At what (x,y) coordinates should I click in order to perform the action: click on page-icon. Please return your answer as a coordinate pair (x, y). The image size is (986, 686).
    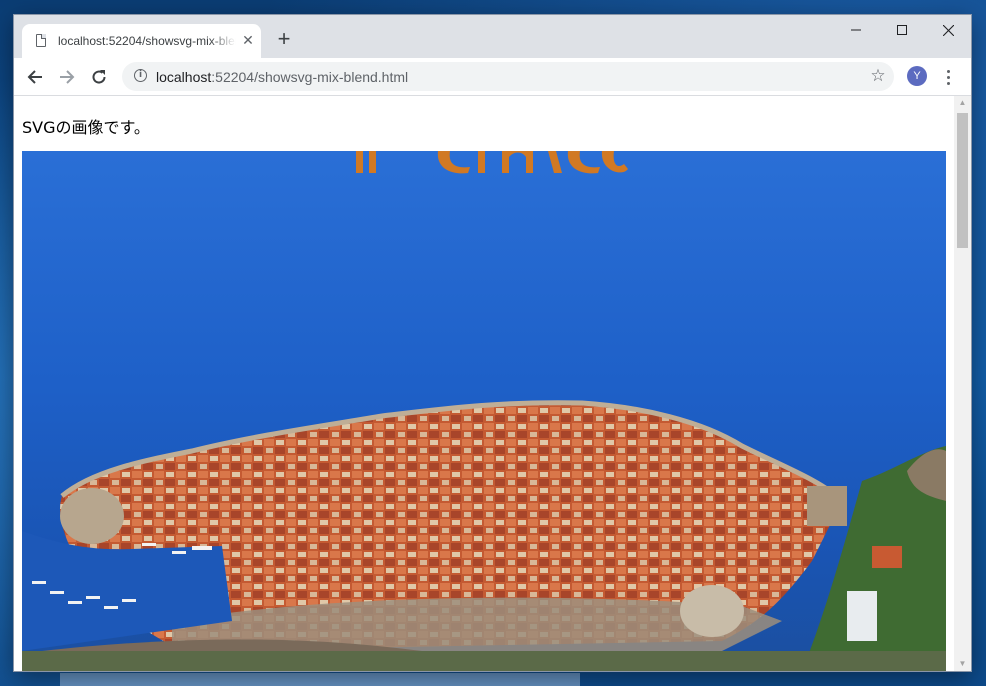
    Looking at the image, I should click on (41, 40).